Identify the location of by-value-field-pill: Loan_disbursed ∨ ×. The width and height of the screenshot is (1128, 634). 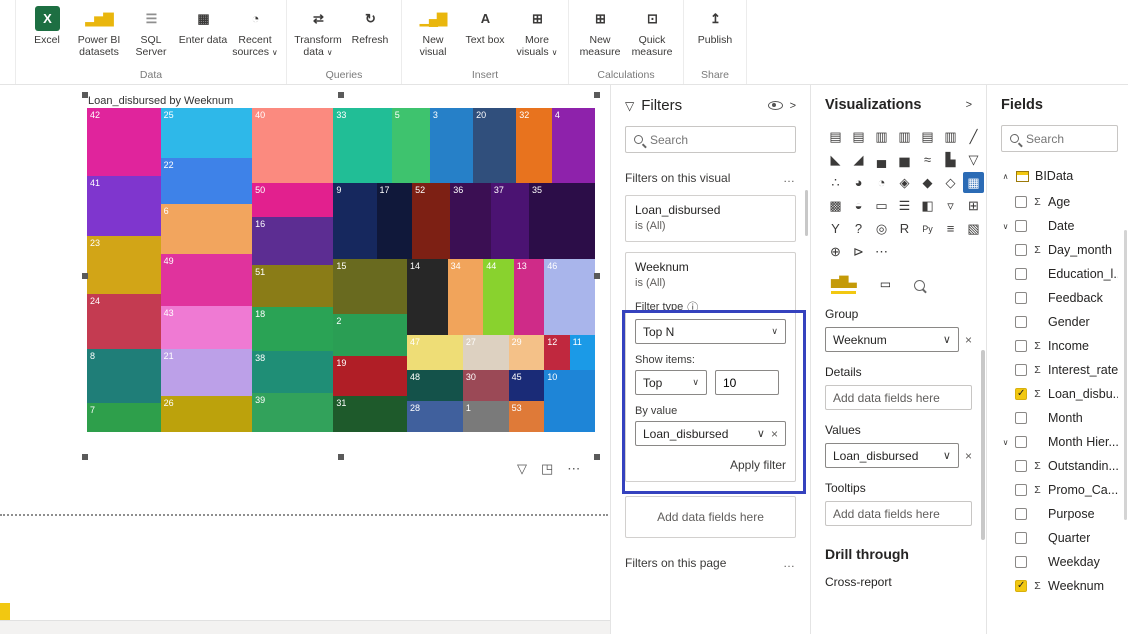
(710, 433).